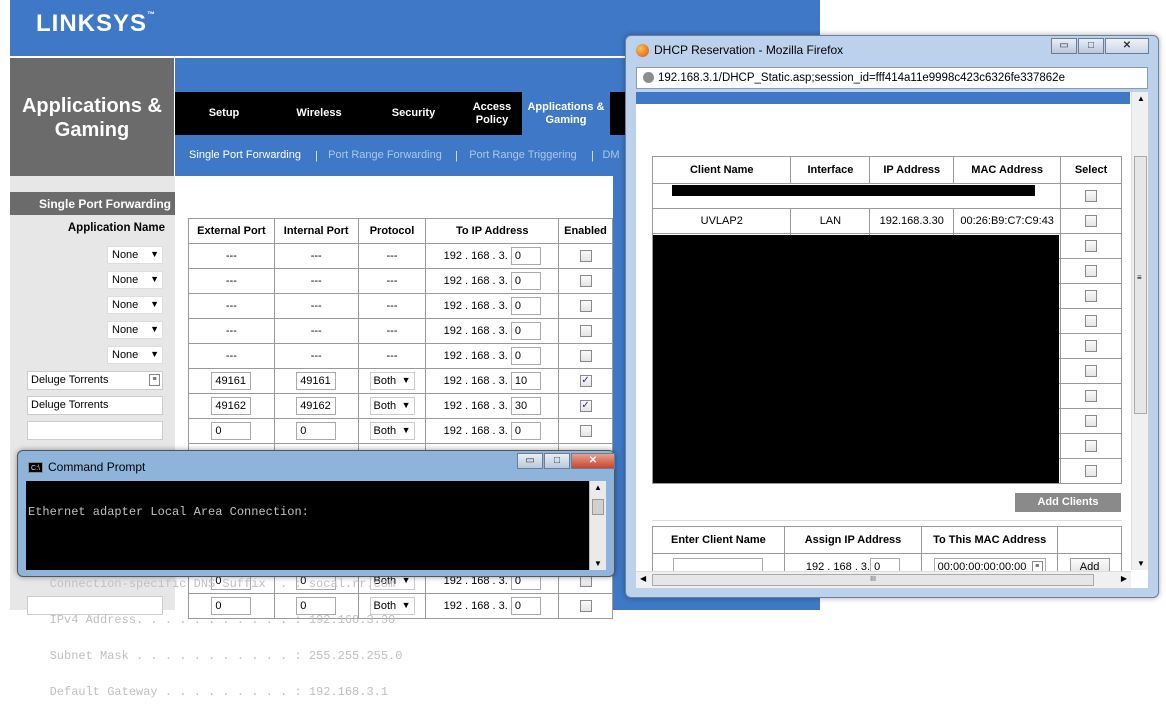 The image size is (1166, 723). Describe the element at coordinates (597, 525) in the screenshot. I see `vertical-scrollbar: ▲ ▼` at that location.